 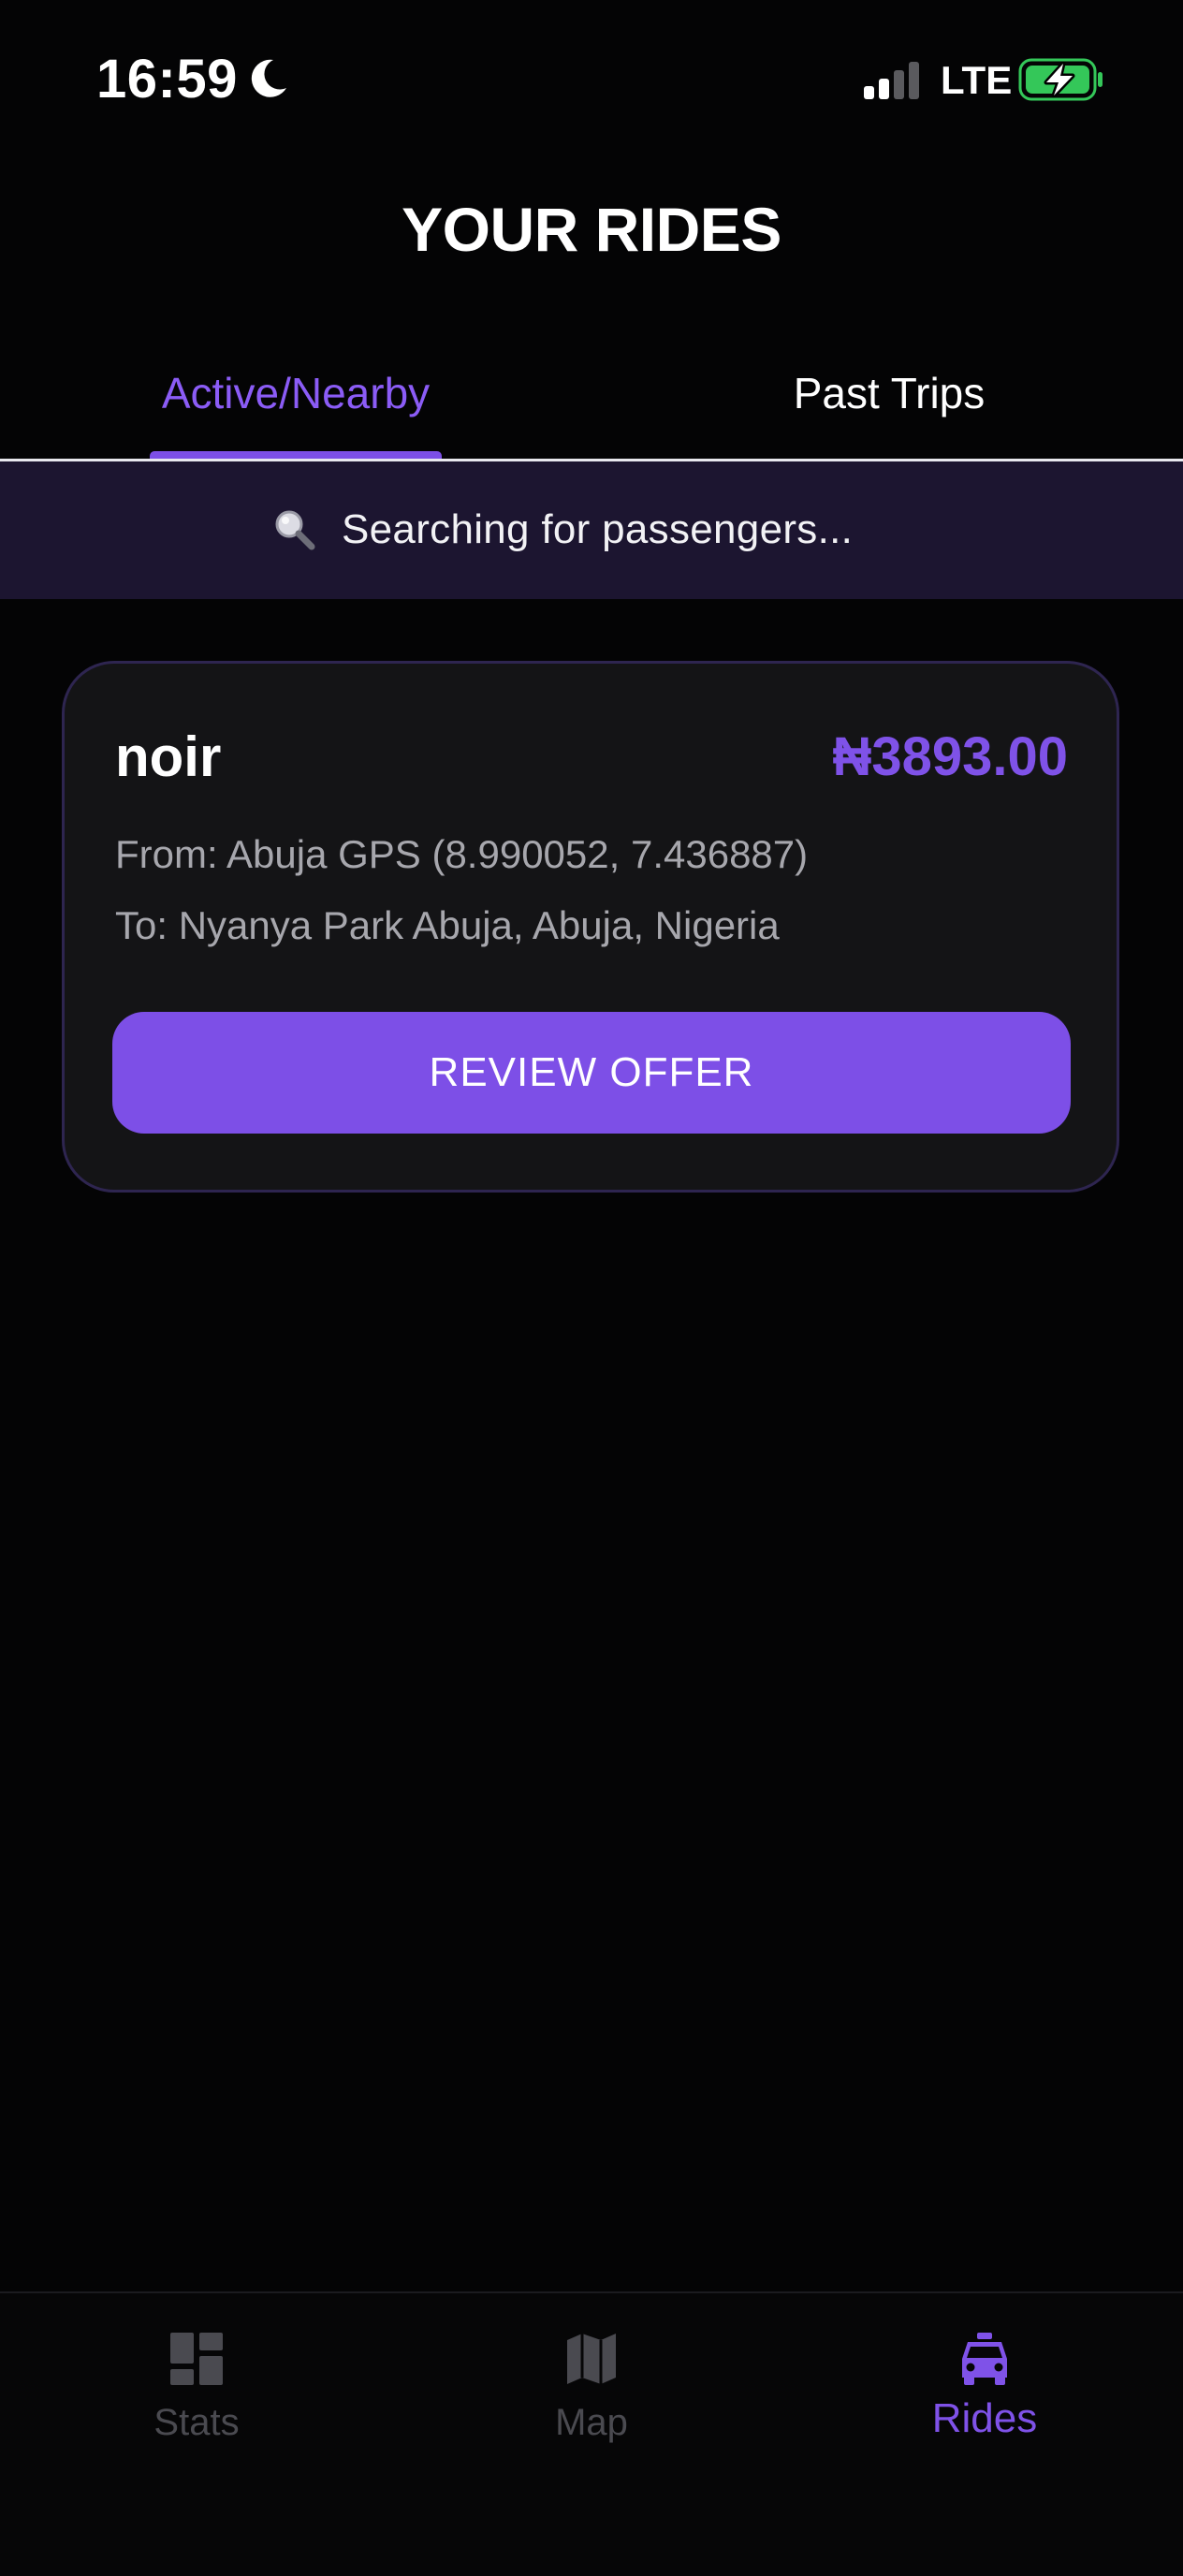 I want to click on tab-past-trips: Past Trips, so click(x=889, y=393).